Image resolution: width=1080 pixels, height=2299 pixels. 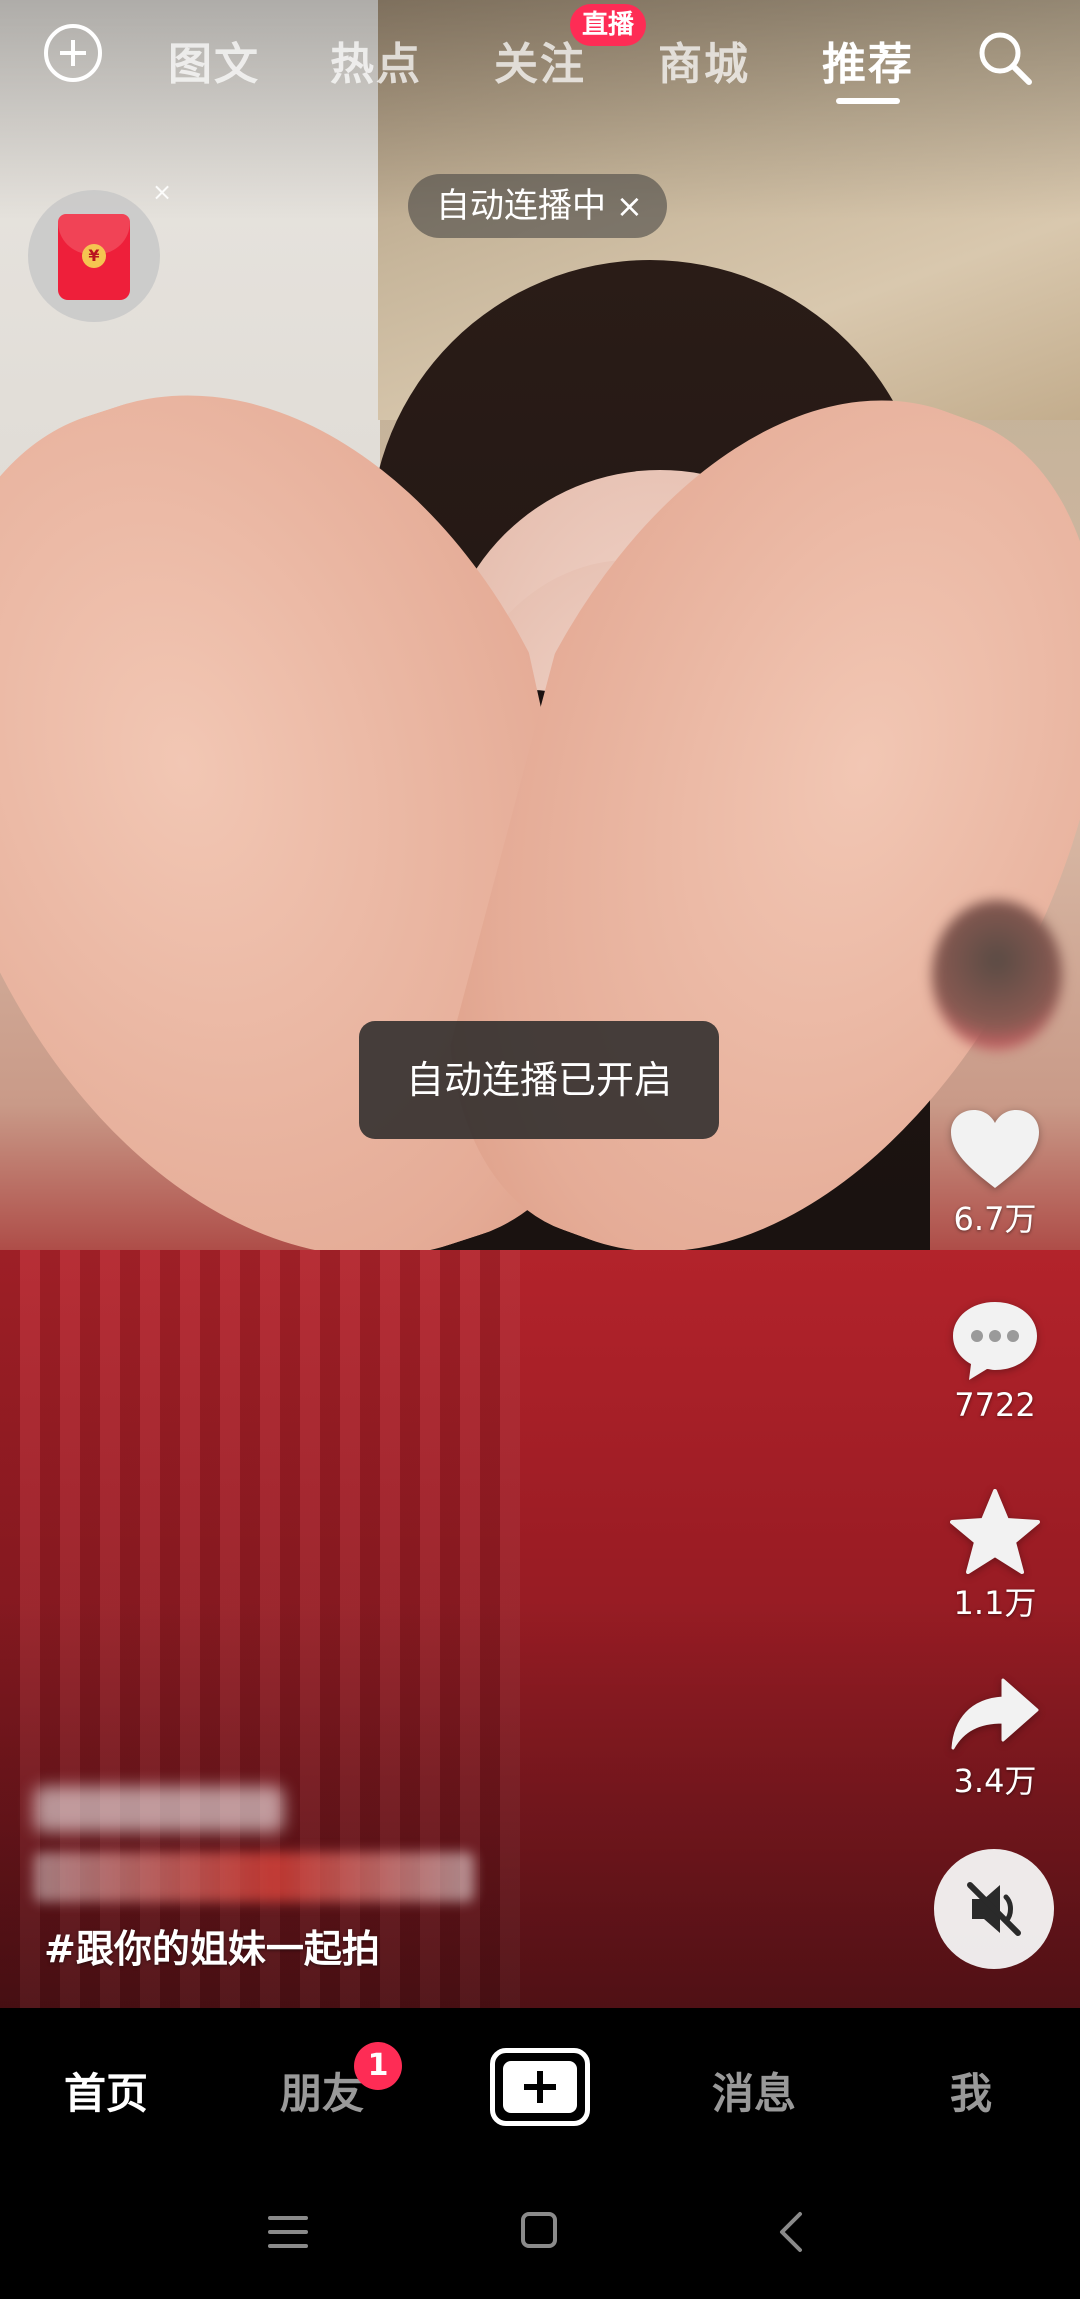 What do you see at coordinates (995, 1603) in the screenshot?
I see `favorite-count: 1.1万` at bounding box center [995, 1603].